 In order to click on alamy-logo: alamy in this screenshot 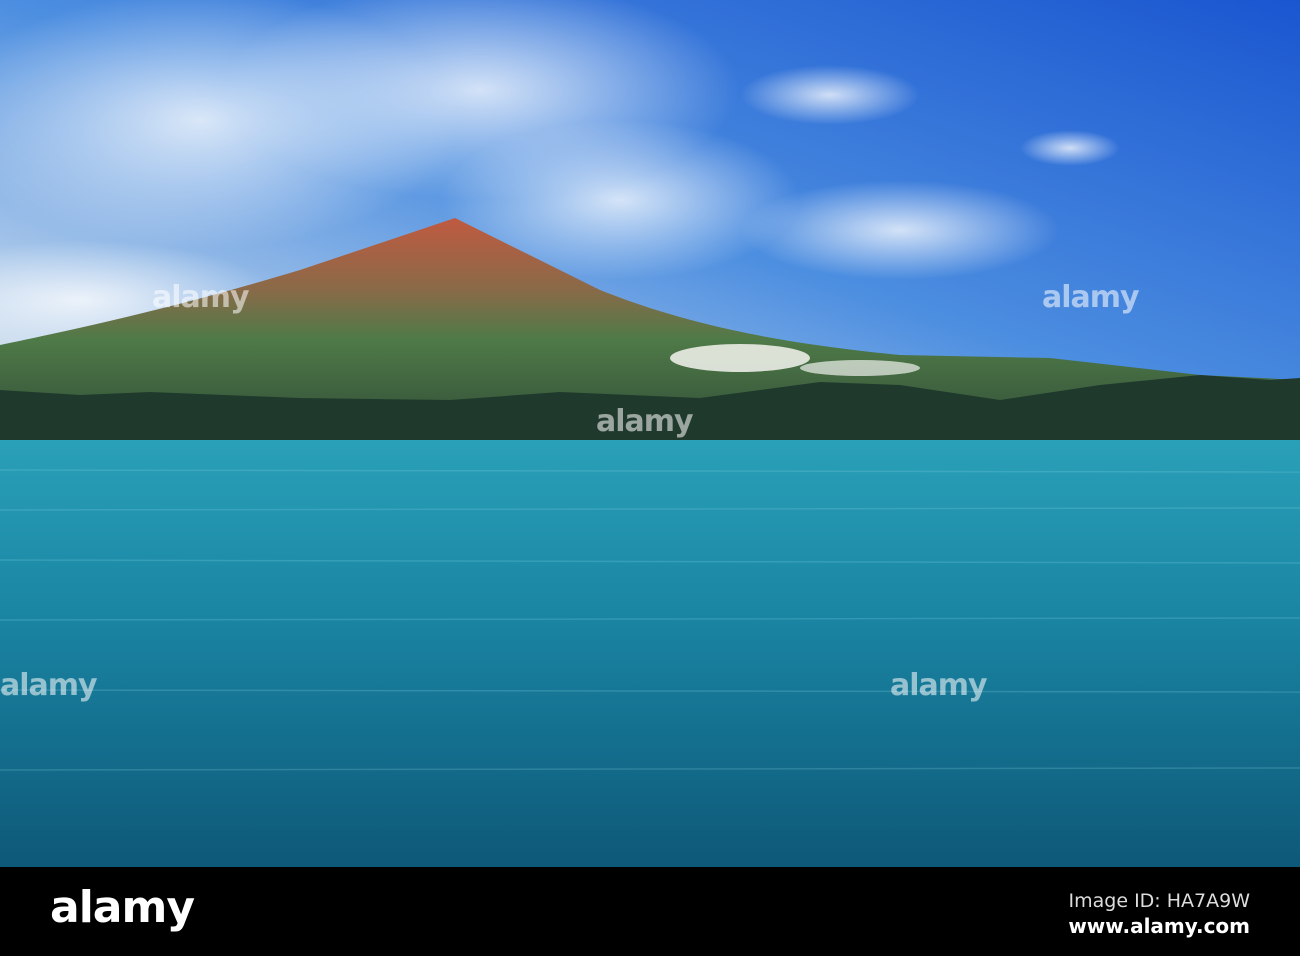, I will do `click(122, 907)`.